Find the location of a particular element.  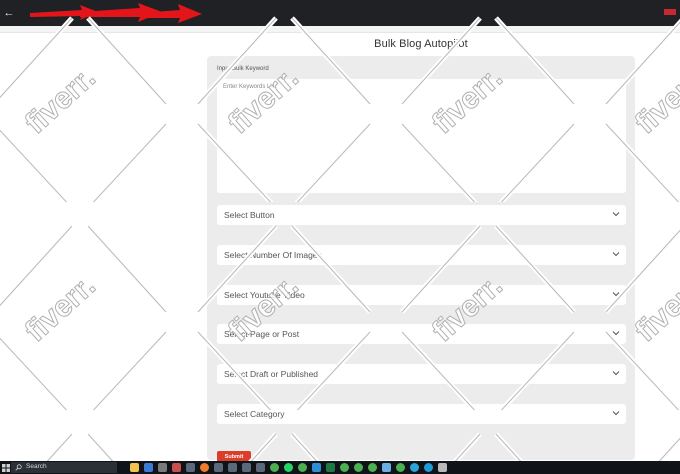

search-icon is located at coordinates (18, 467).